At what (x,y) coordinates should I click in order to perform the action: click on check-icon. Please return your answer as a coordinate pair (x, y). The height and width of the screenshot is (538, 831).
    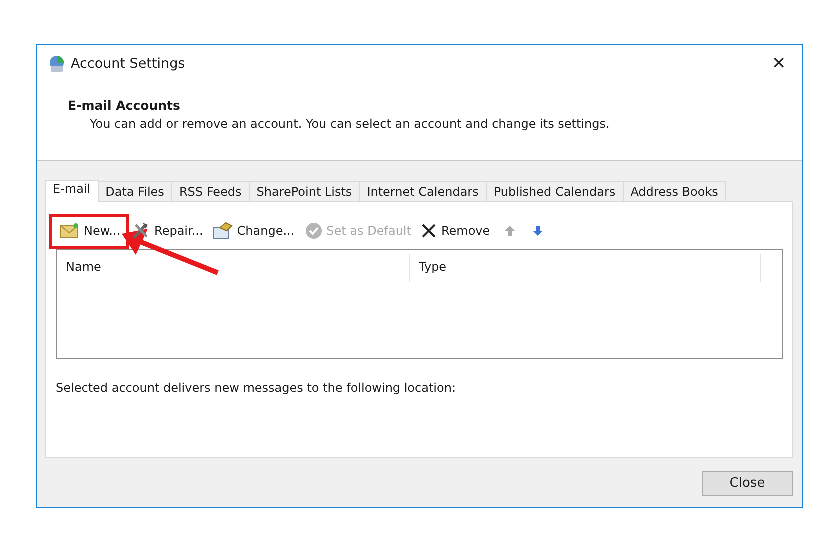
    Looking at the image, I should click on (313, 231).